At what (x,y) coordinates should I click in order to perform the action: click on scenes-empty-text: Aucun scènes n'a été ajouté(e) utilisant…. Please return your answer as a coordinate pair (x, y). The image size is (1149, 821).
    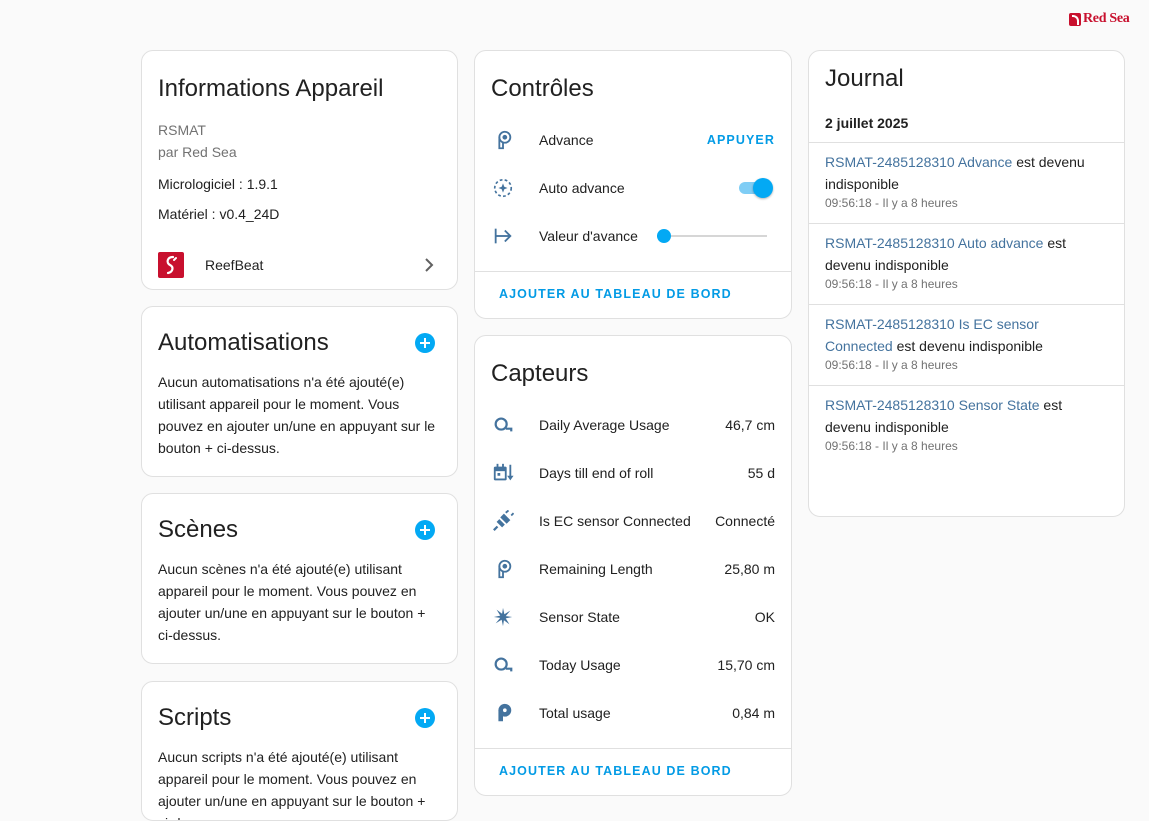
    Looking at the image, I should click on (292, 602).